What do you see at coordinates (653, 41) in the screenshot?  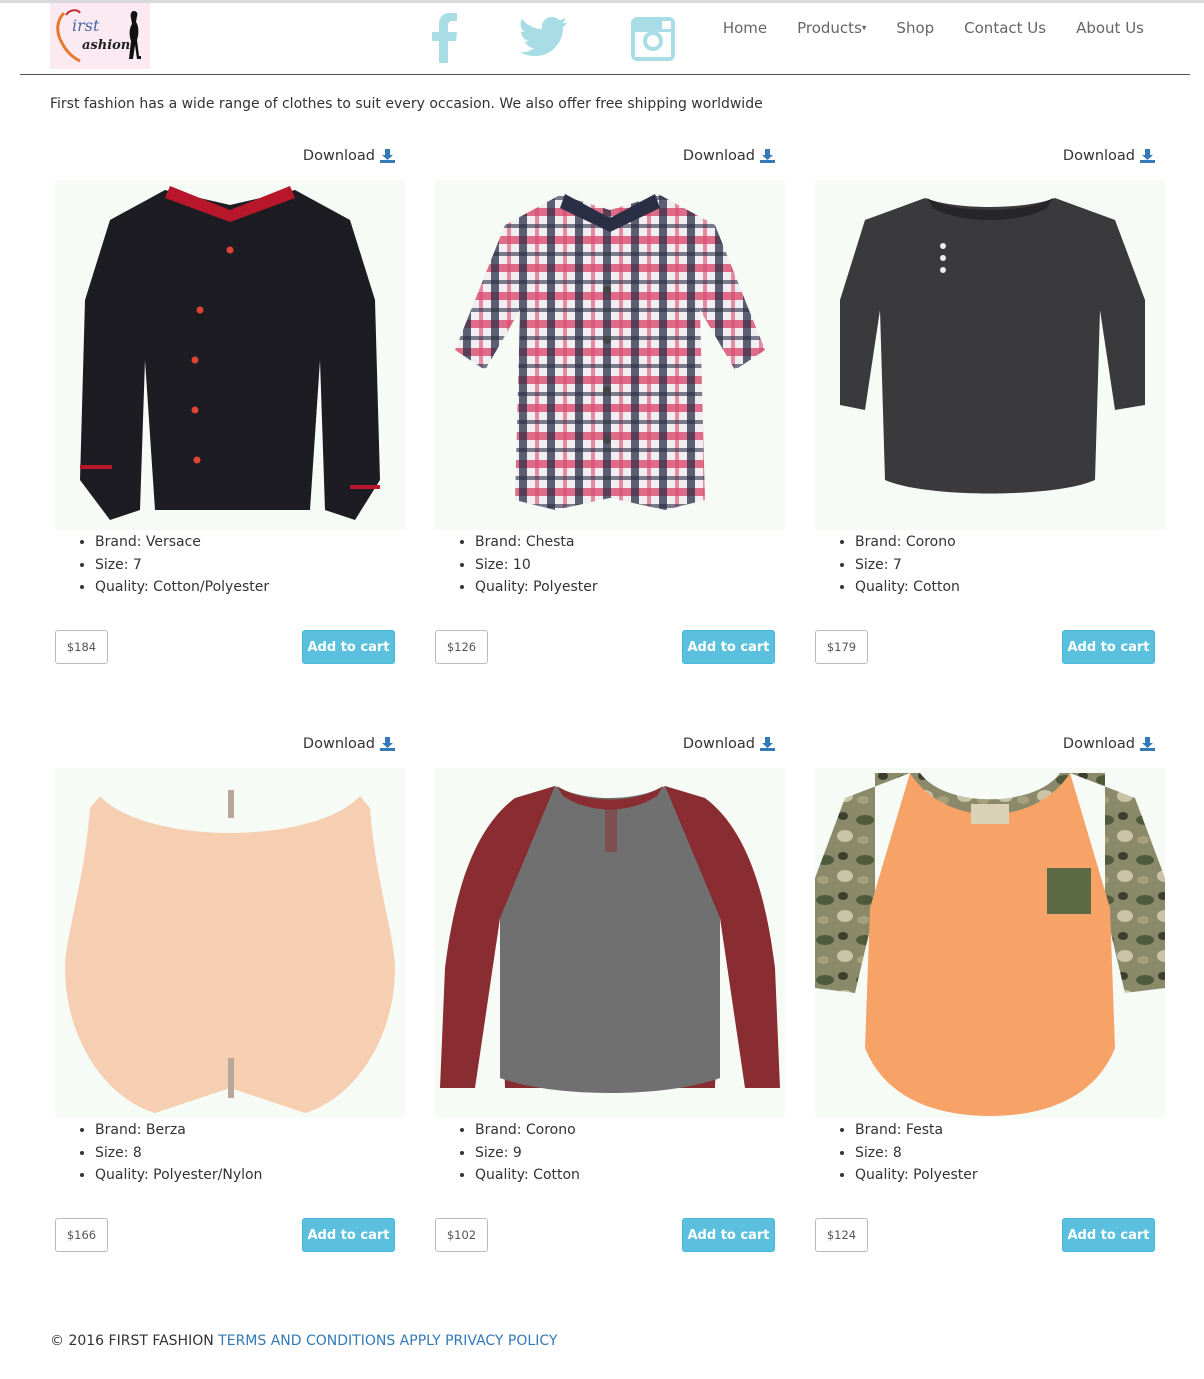 I see `instagram-icon` at bounding box center [653, 41].